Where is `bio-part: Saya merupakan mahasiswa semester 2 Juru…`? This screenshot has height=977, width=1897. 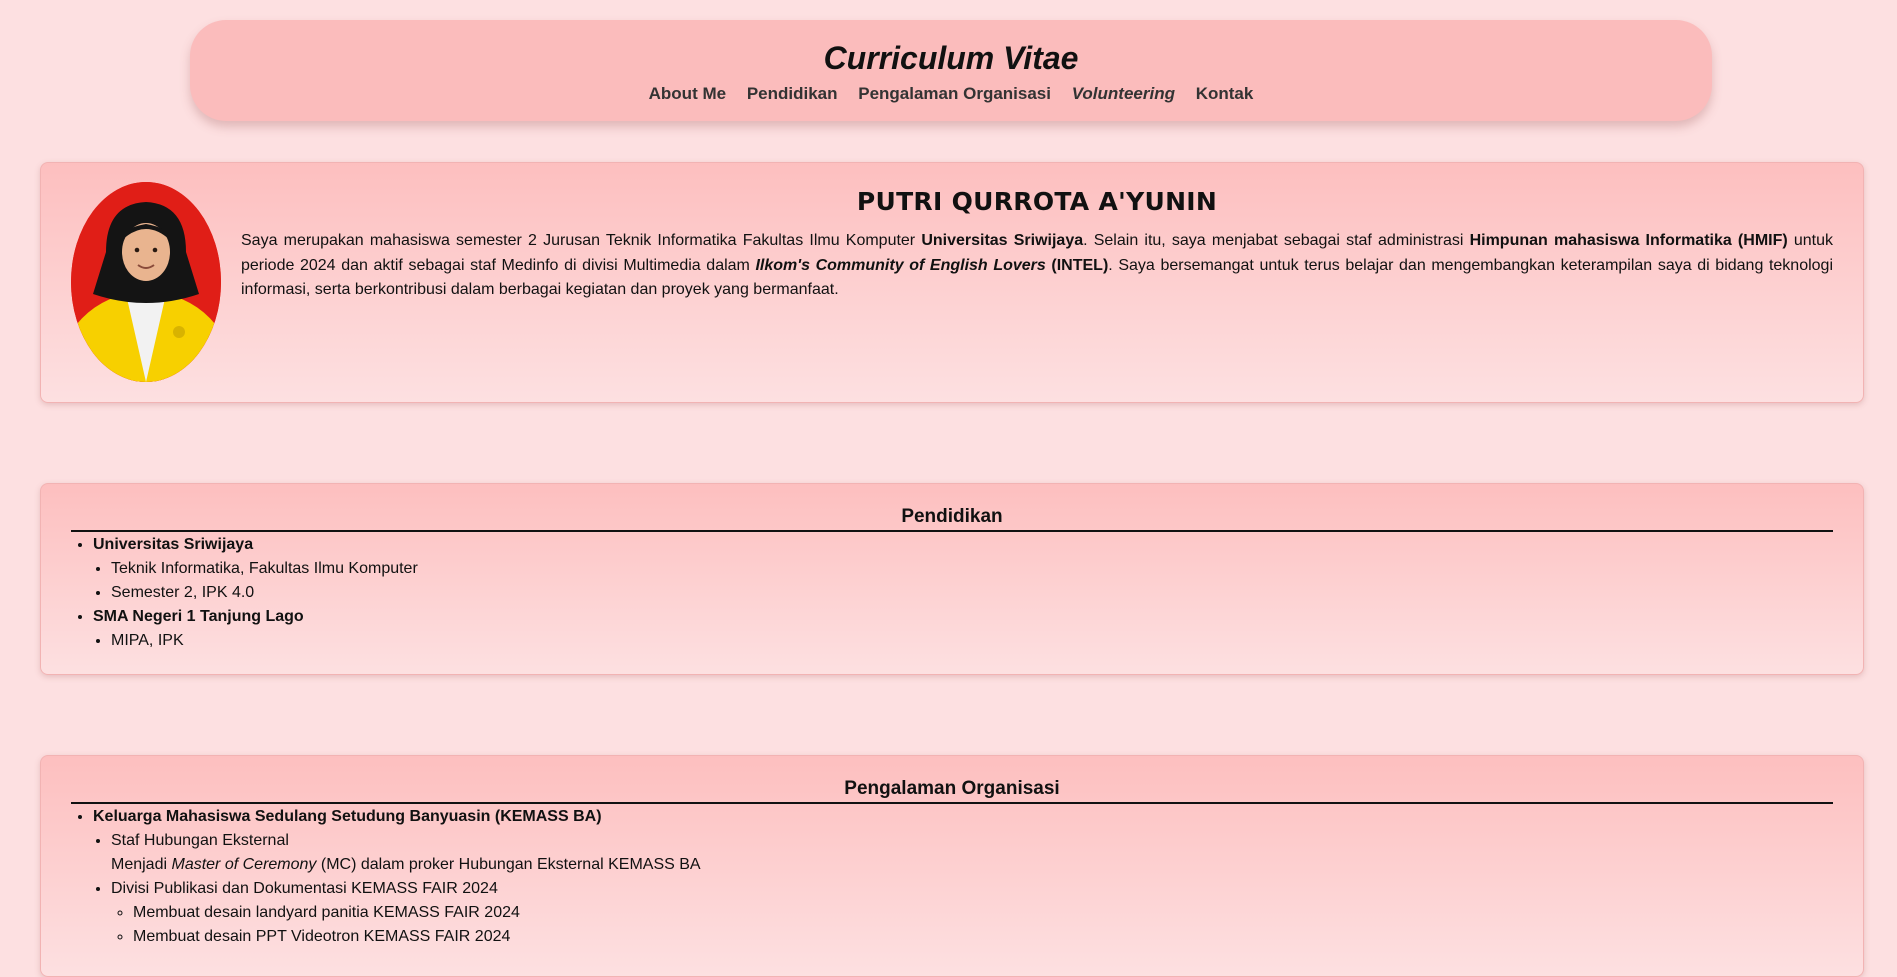 bio-part: Saya merupakan mahasiswa semester 2 Juru… is located at coordinates (581, 240).